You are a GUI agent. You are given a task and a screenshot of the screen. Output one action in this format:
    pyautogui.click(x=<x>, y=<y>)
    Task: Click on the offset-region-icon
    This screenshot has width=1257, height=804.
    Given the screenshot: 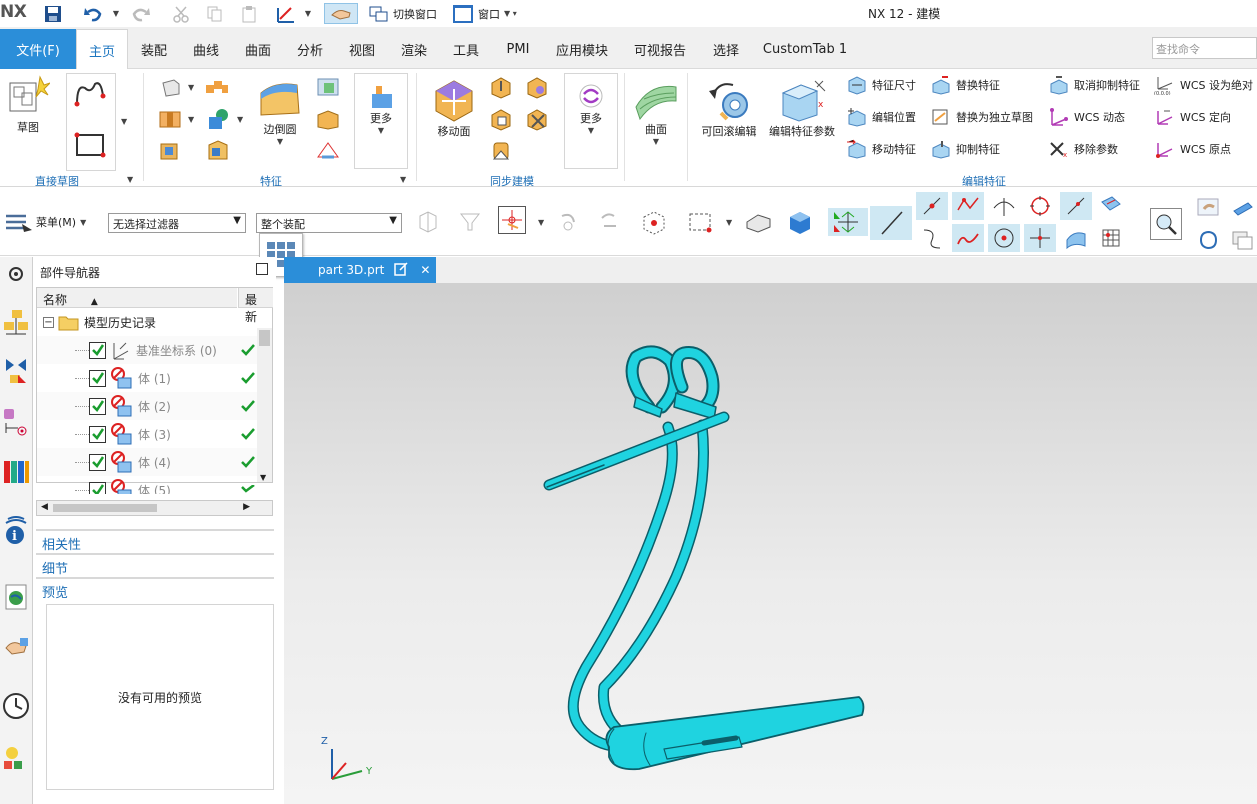 What is the action you would take?
    pyautogui.click(x=537, y=87)
    